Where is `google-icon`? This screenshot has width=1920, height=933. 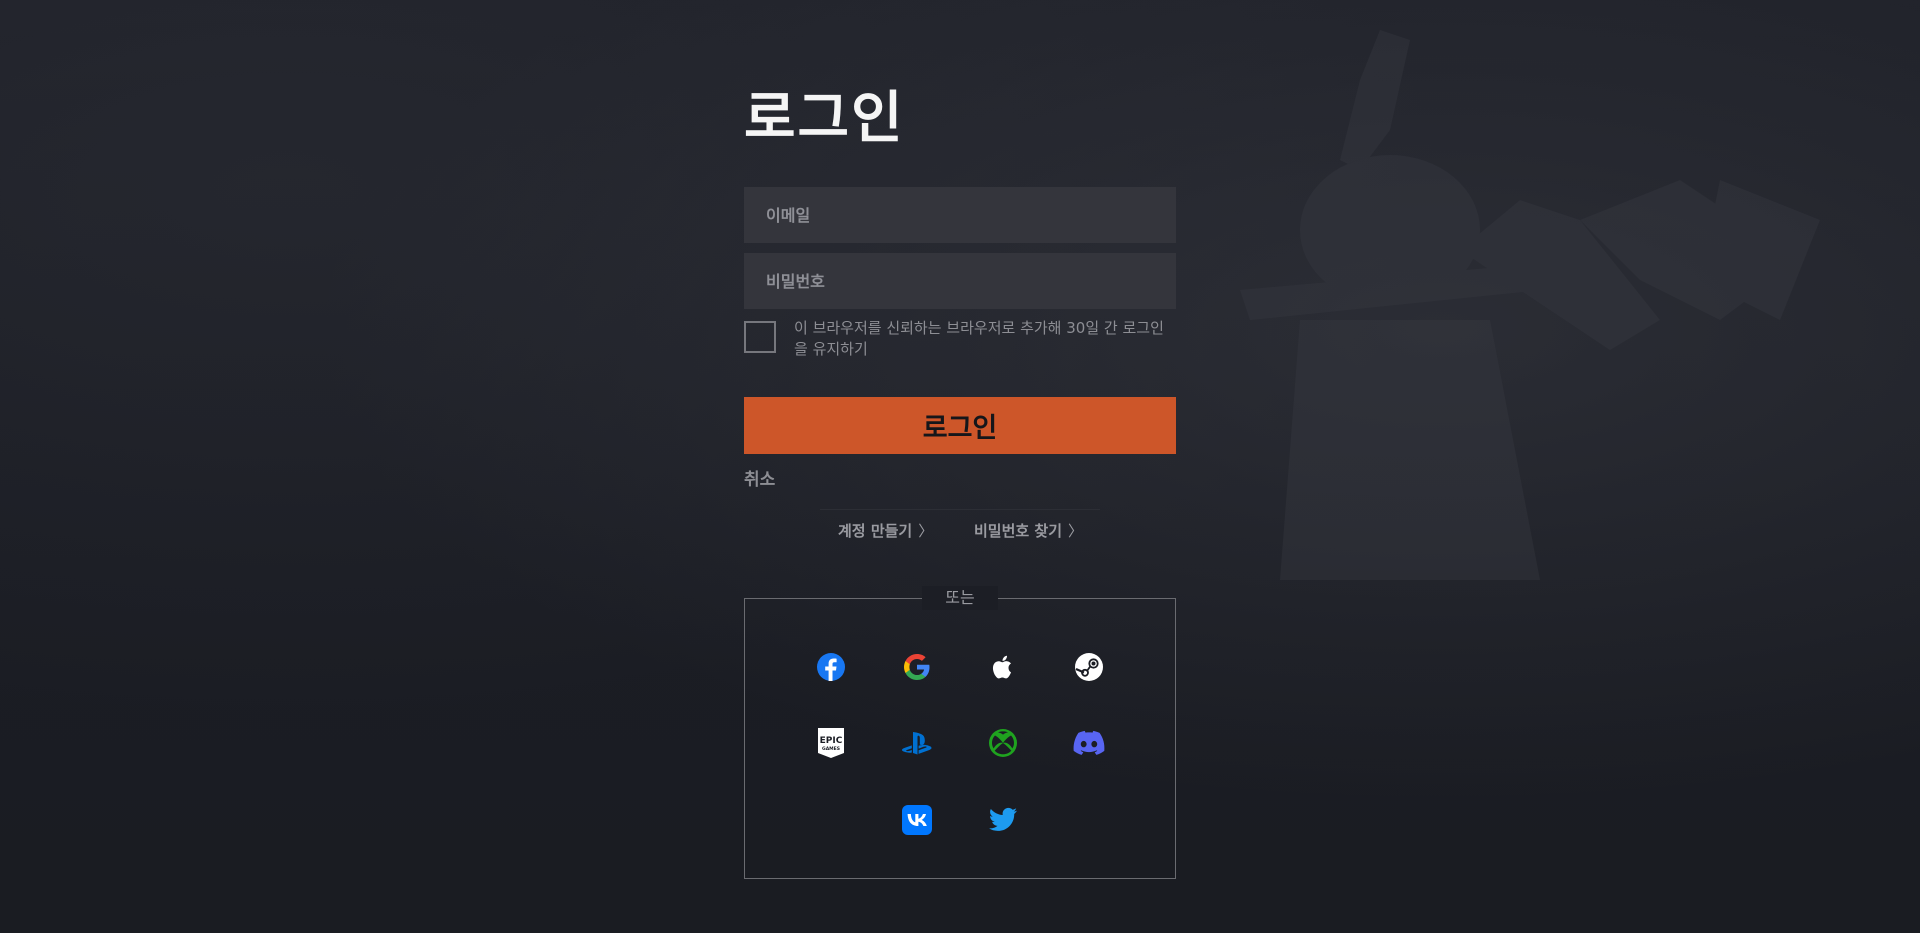
google-icon is located at coordinates (917, 667).